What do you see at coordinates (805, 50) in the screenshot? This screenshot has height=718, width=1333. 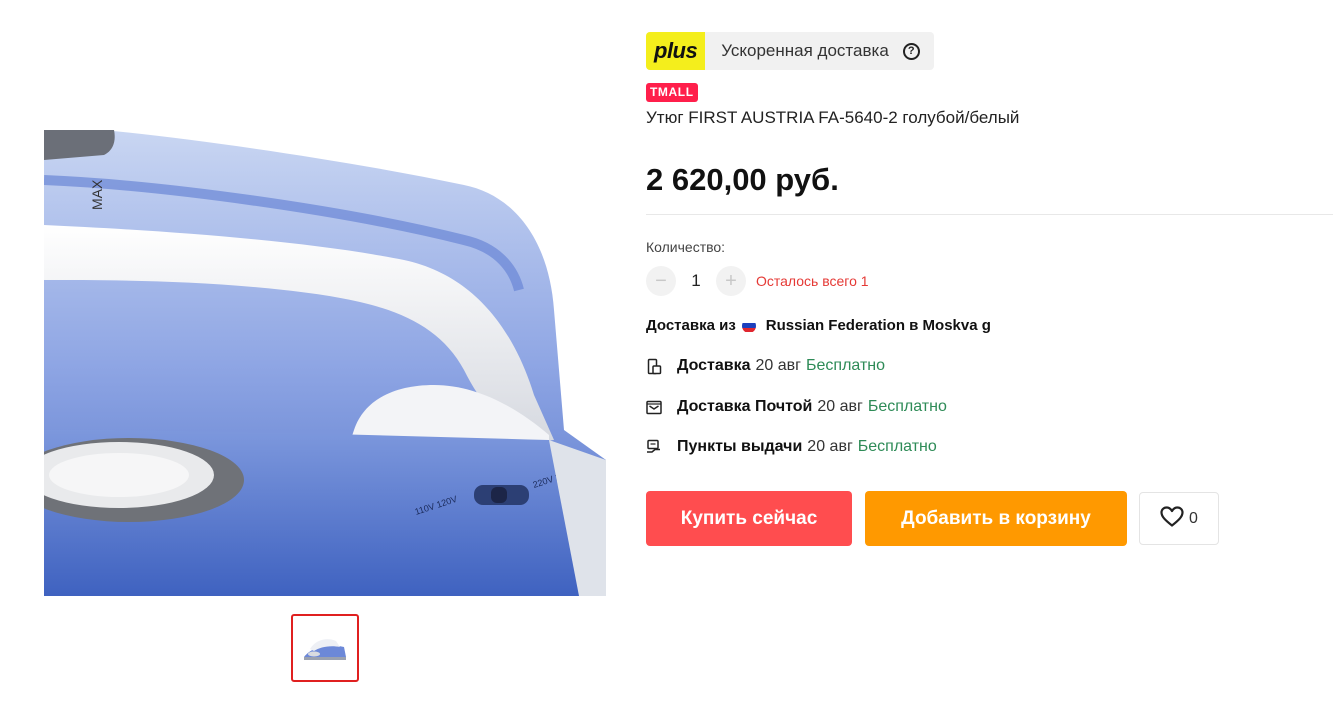 I see `plus-delivery-label: Ускоренная доставка` at bounding box center [805, 50].